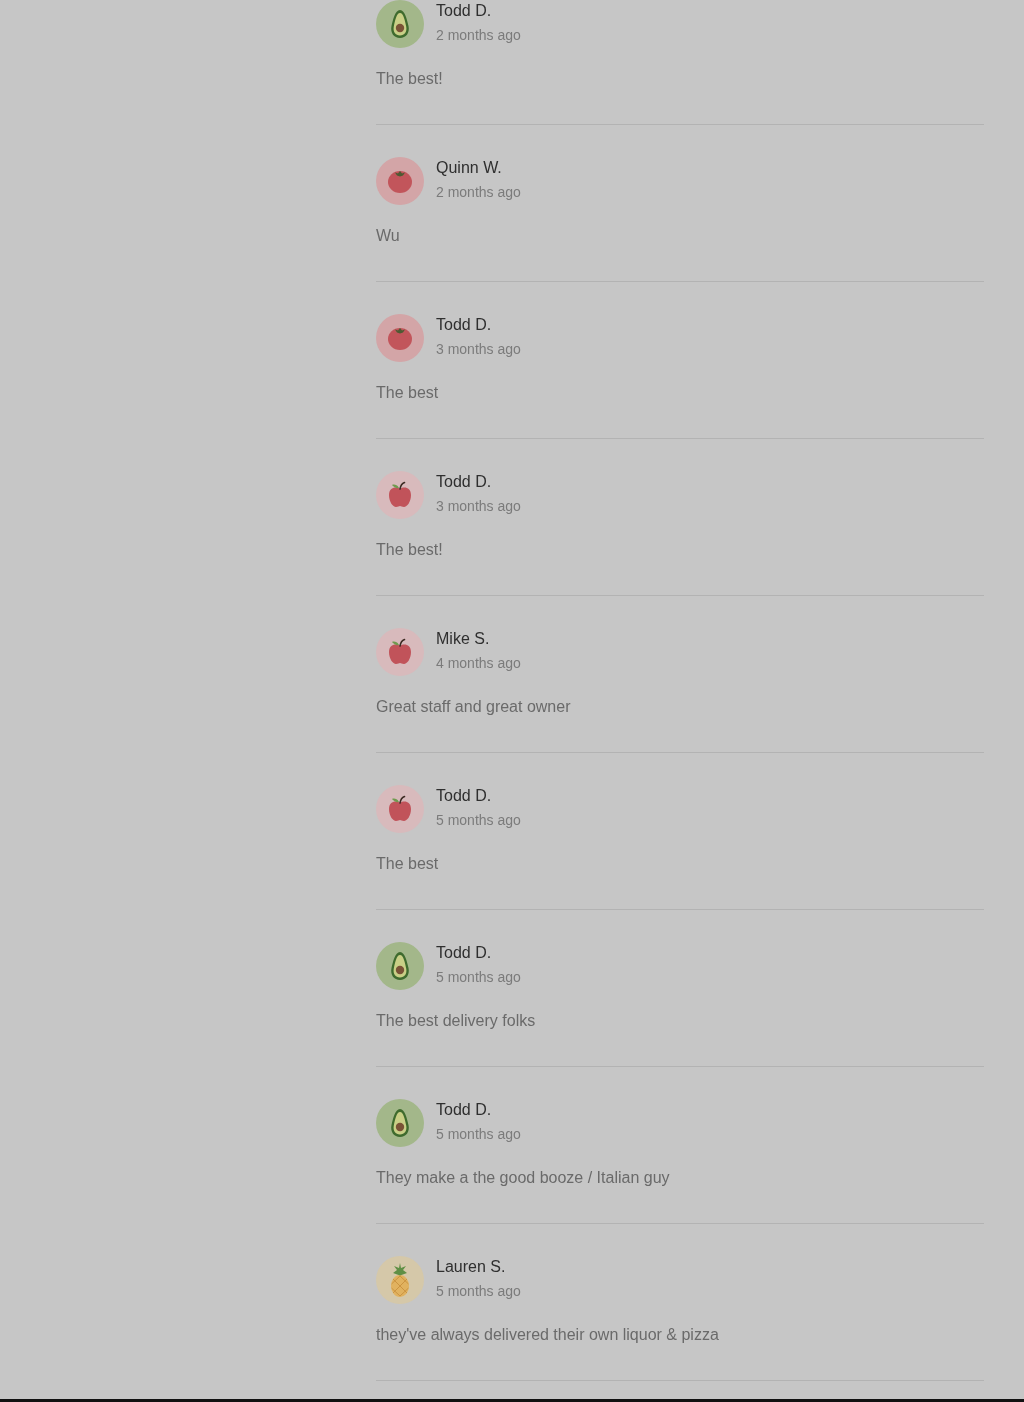 This screenshot has width=1024, height=1402. What do you see at coordinates (523, 1178) in the screenshot?
I see `review-text: They make a the good booze / Italian guy` at bounding box center [523, 1178].